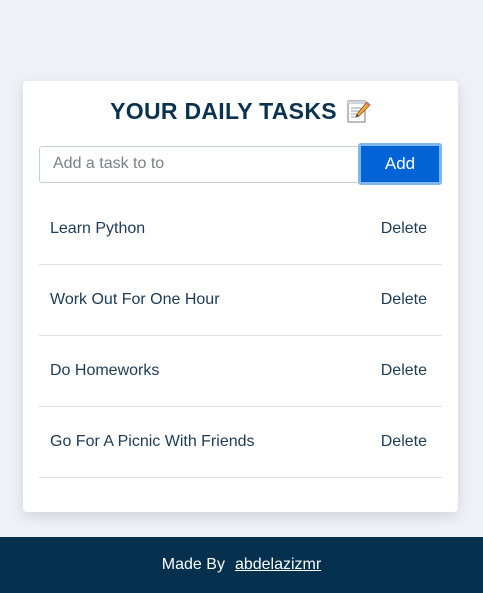  I want to click on task-text: Learn Python, so click(98, 228).